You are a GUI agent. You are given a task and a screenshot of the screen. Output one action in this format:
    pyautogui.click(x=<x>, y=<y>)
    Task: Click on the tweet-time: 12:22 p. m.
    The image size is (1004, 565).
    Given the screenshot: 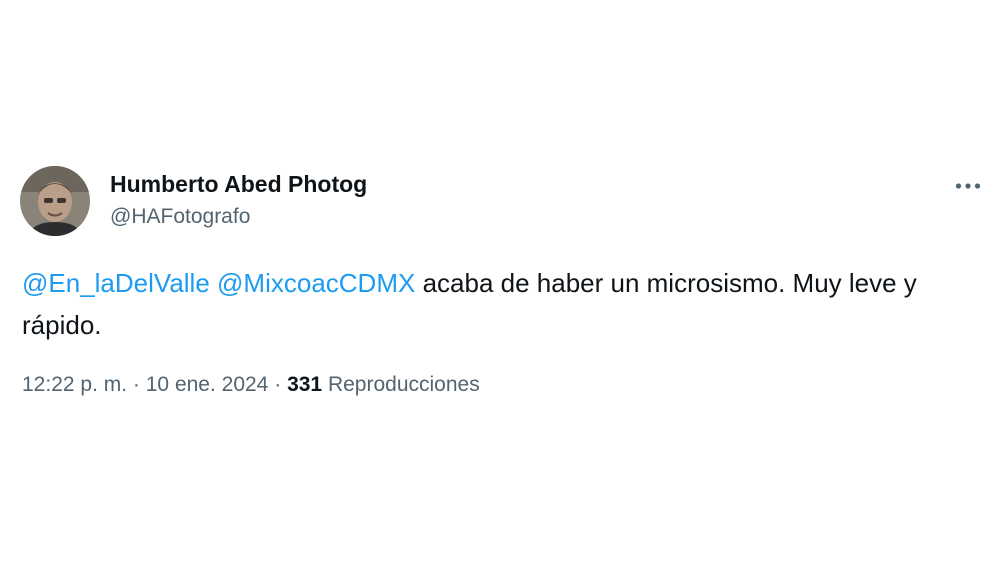 What is the action you would take?
    pyautogui.click(x=74, y=384)
    